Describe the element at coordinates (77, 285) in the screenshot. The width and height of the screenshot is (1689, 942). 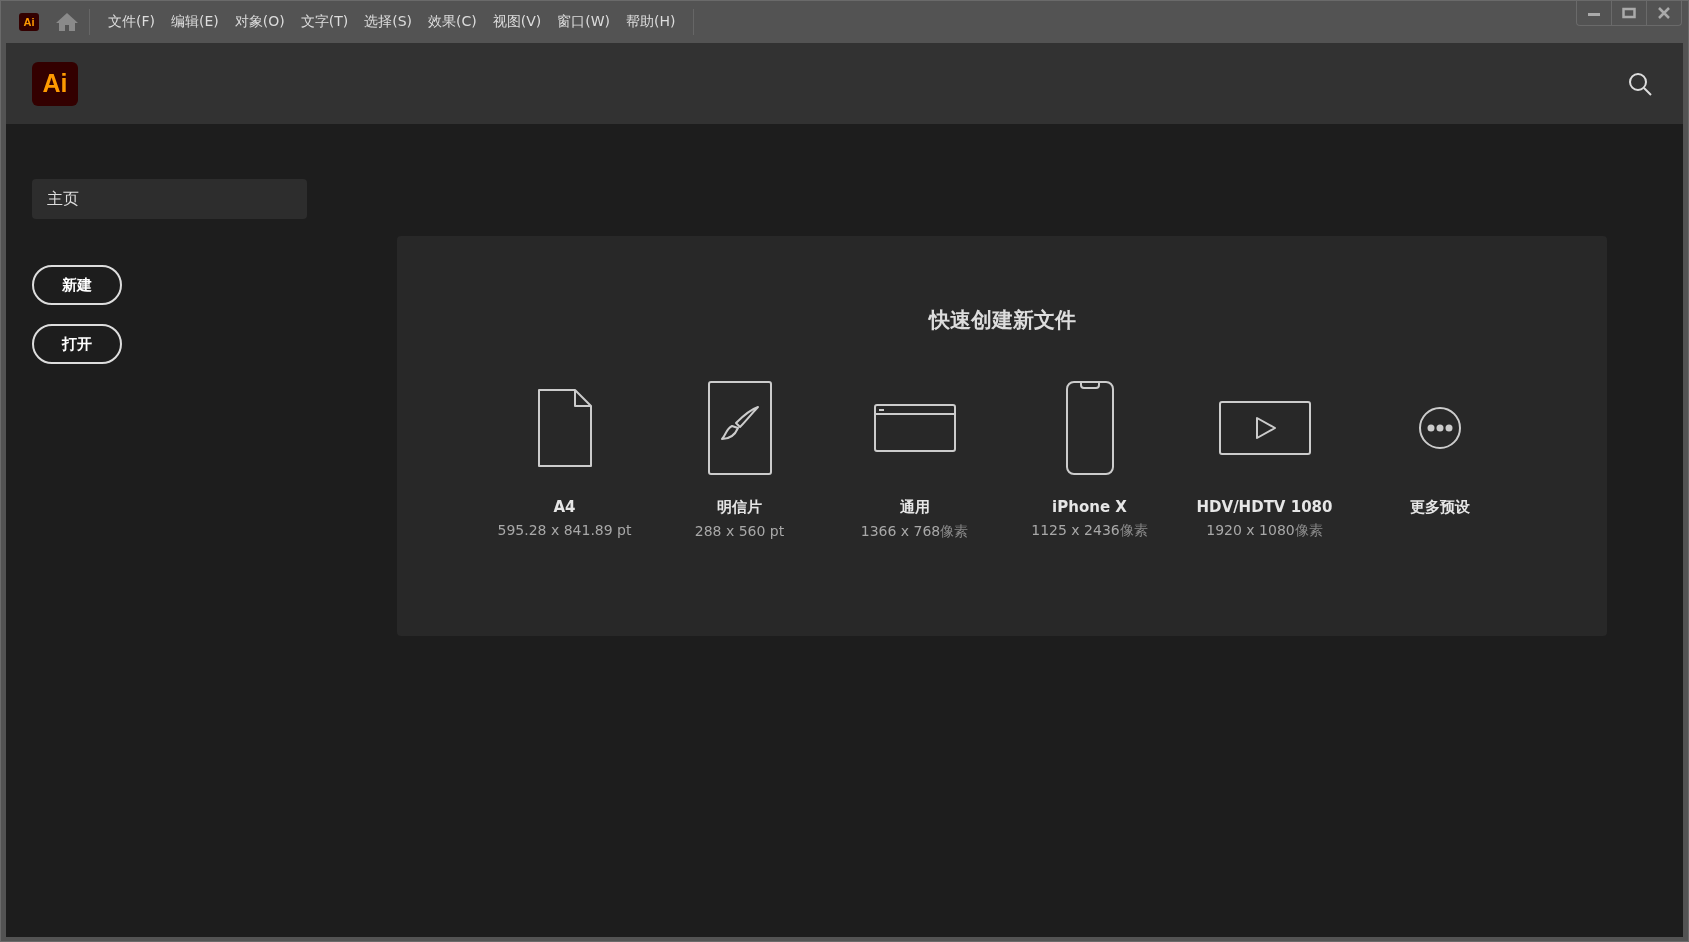
I see `sidebar-button: 新建` at that location.